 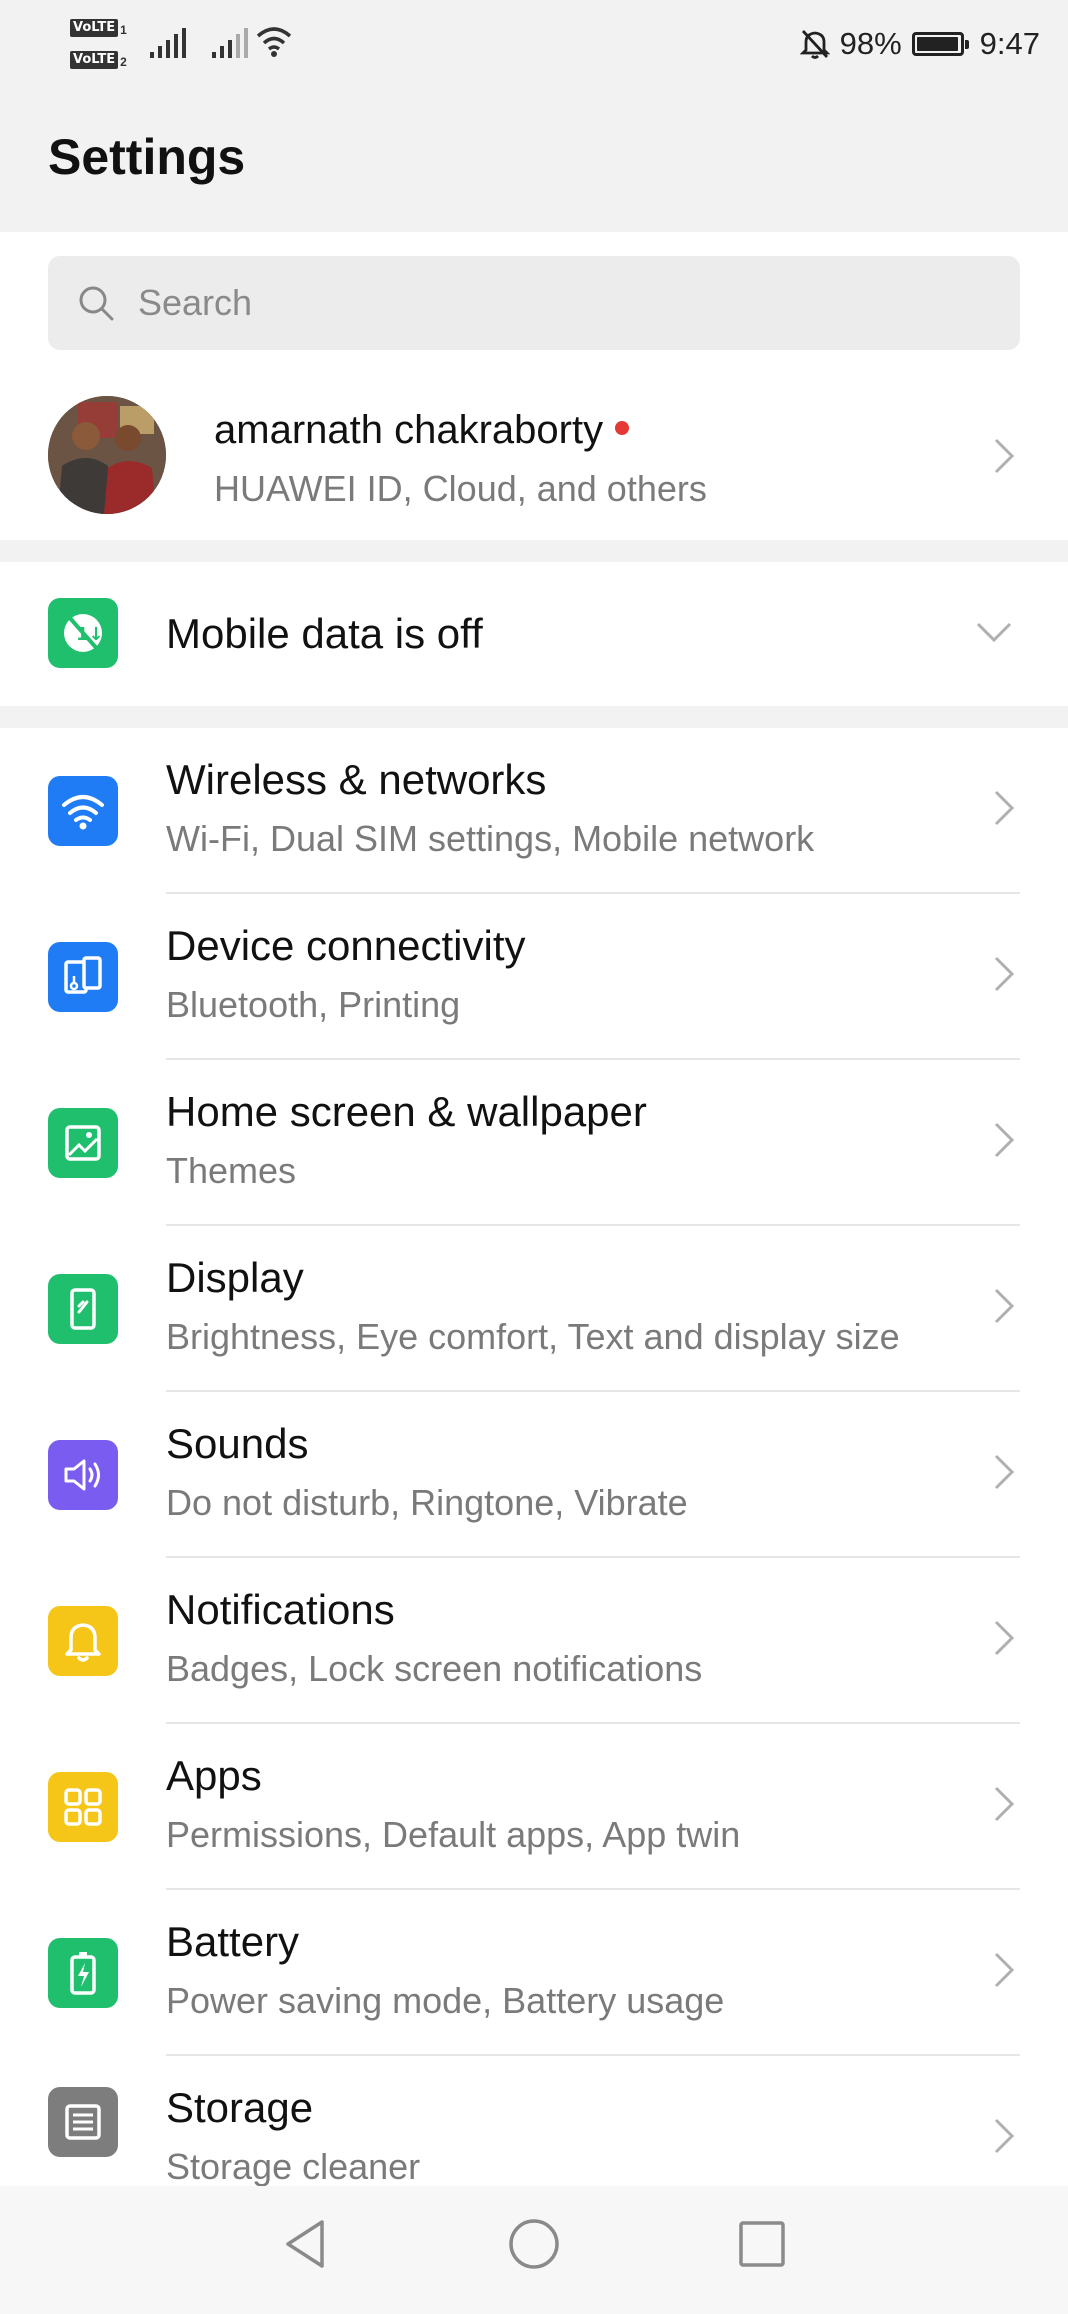 I want to click on bell-icon, so click(x=83, y=1641).